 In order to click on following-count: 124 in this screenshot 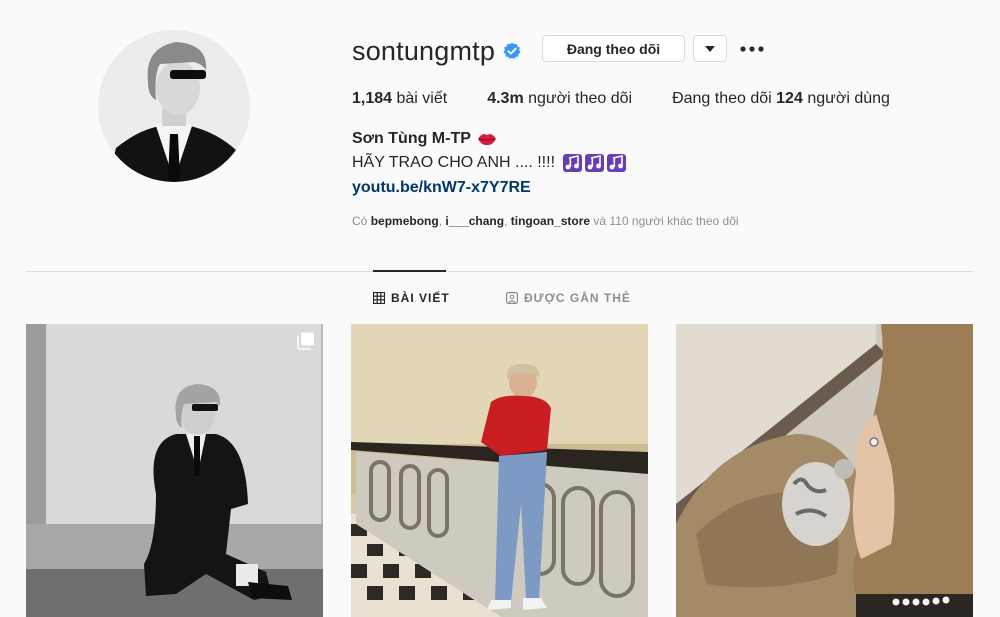, I will do `click(789, 98)`.